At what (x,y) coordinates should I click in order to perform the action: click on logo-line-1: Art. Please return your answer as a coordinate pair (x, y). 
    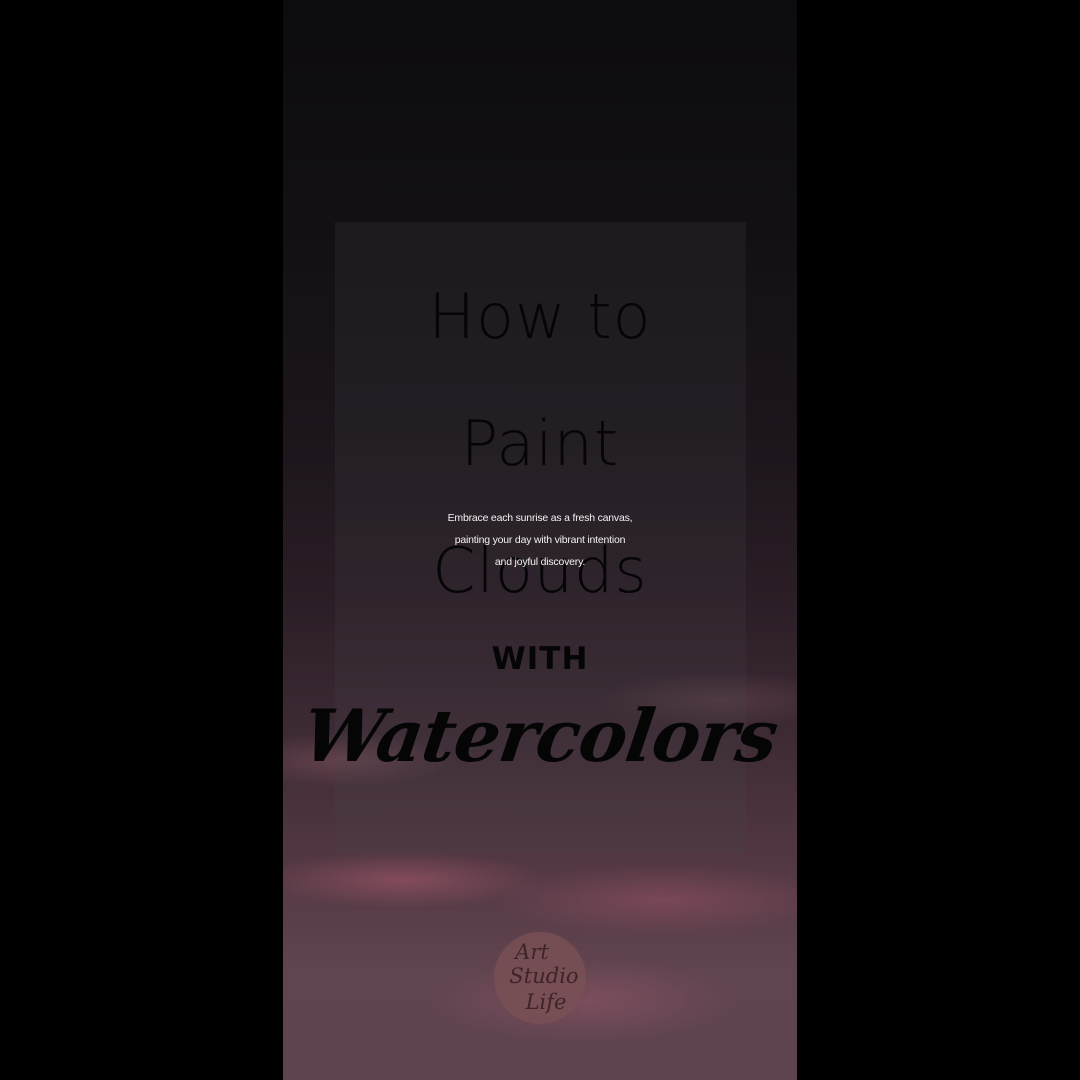
    Looking at the image, I should click on (532, 952).